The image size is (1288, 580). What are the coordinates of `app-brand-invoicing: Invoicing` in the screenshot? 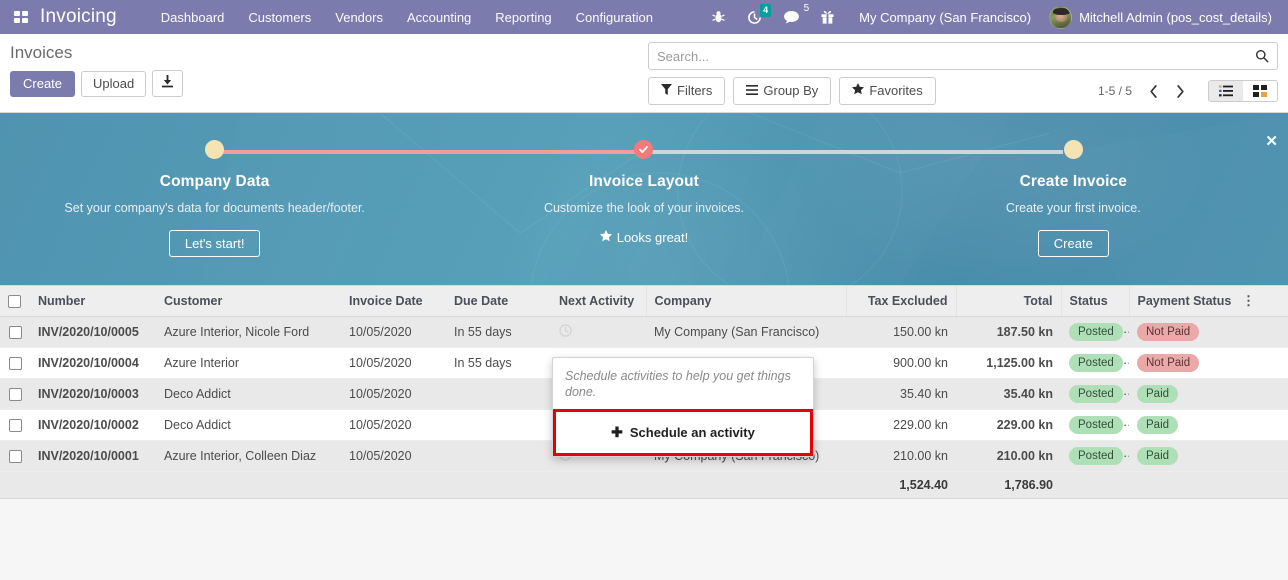 It's located at (80, 17).